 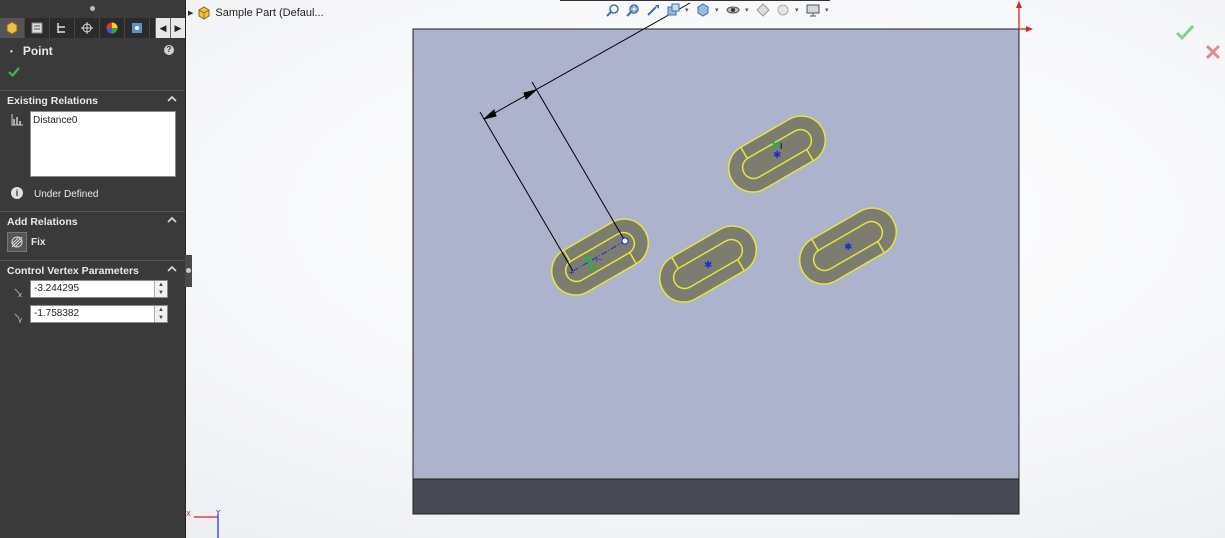 I want to click on y-coordinate-icon: y, so click(x=18, y=318).